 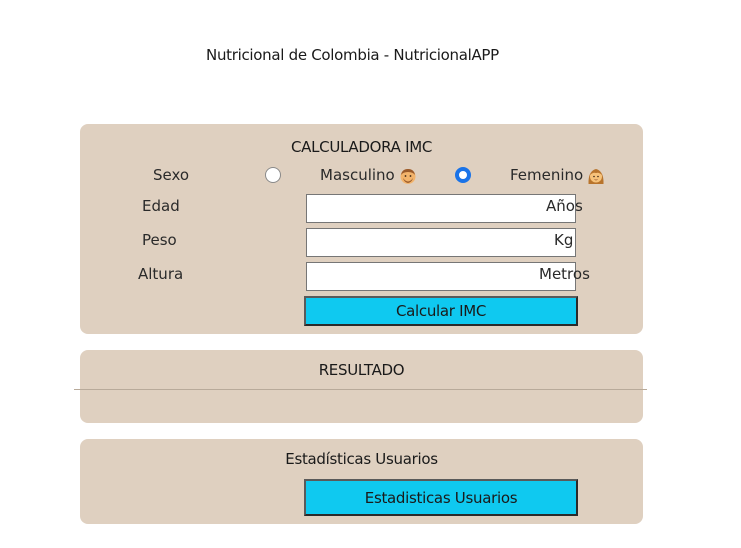 I want to click on calcular-imc-button: Calcular IMC, so click(x=441, y=311).